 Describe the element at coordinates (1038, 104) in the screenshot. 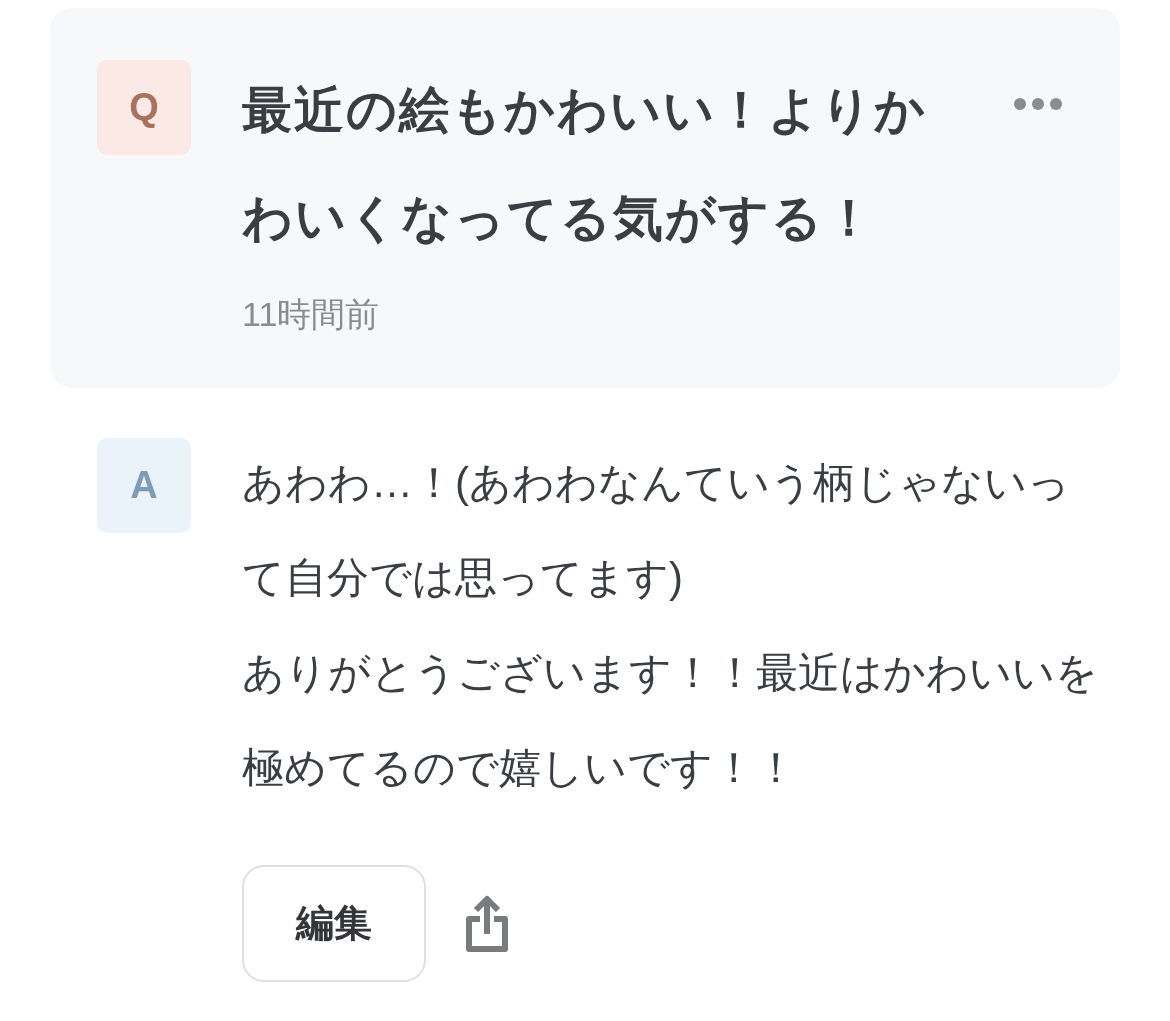

I see `more-icon` at that location.